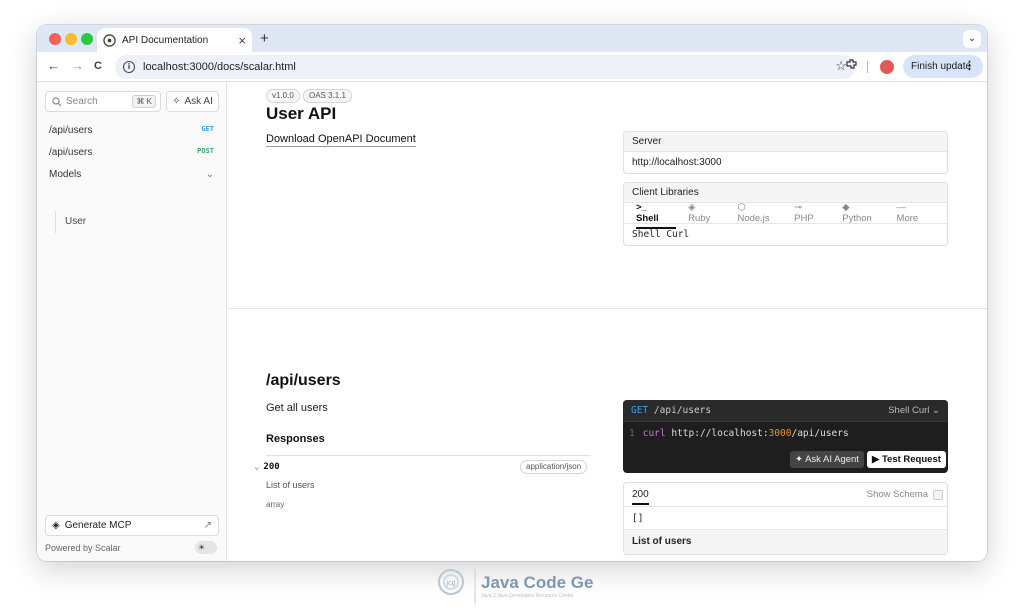 This screenshot has height=611, width=1024. I want to click on oas-badge: OAS 3.1.1, so click(327, 96).